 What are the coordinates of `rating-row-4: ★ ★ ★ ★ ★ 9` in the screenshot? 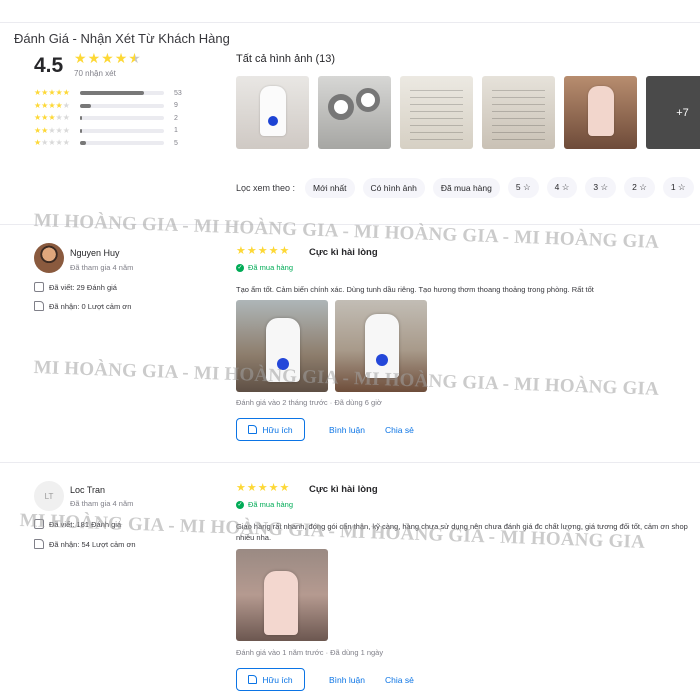 It's located at (108, 106).